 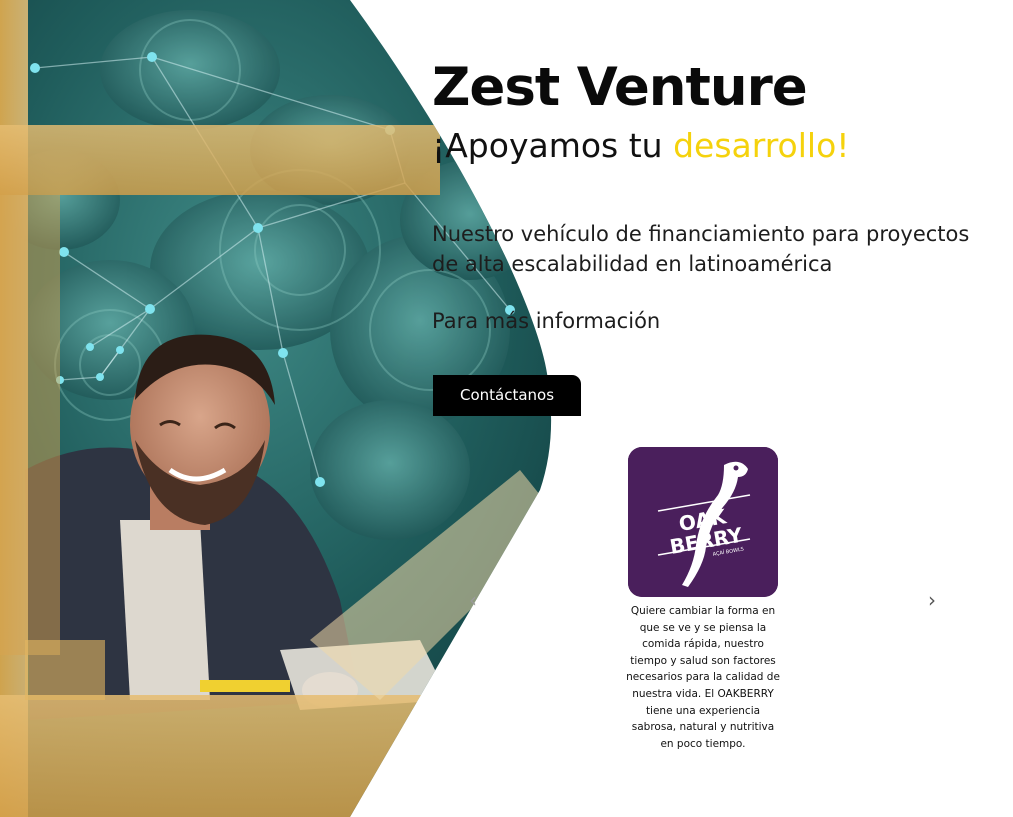 What do you see at coordinates (507, 395) in the screenshot?
I see `contact-button: Contáctanos` at bounding box center [507, 395].